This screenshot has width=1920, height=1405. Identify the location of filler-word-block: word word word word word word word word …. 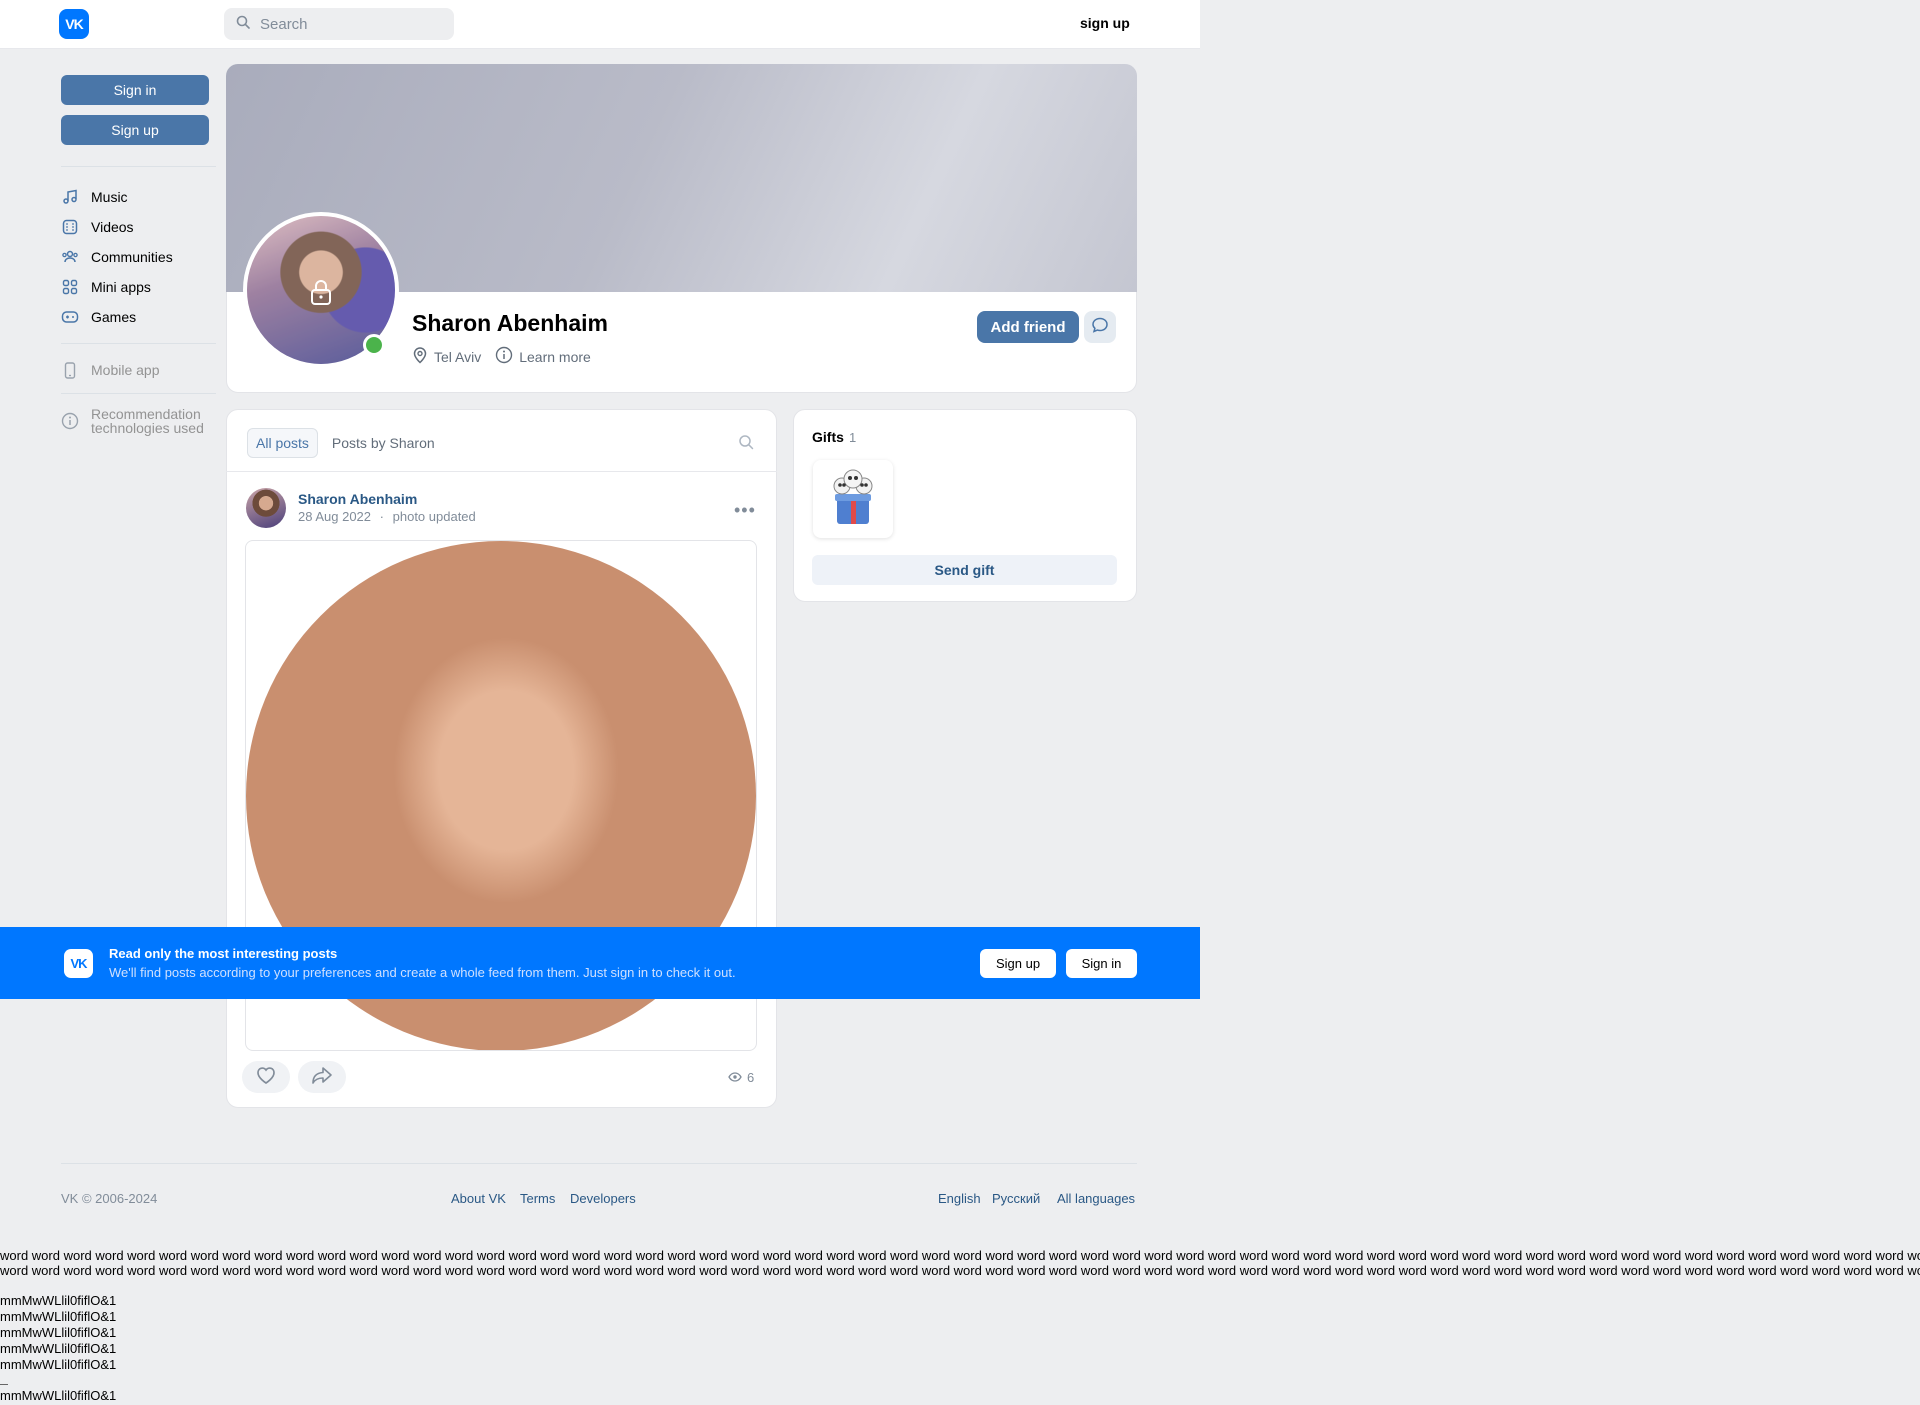
(960, 1263).